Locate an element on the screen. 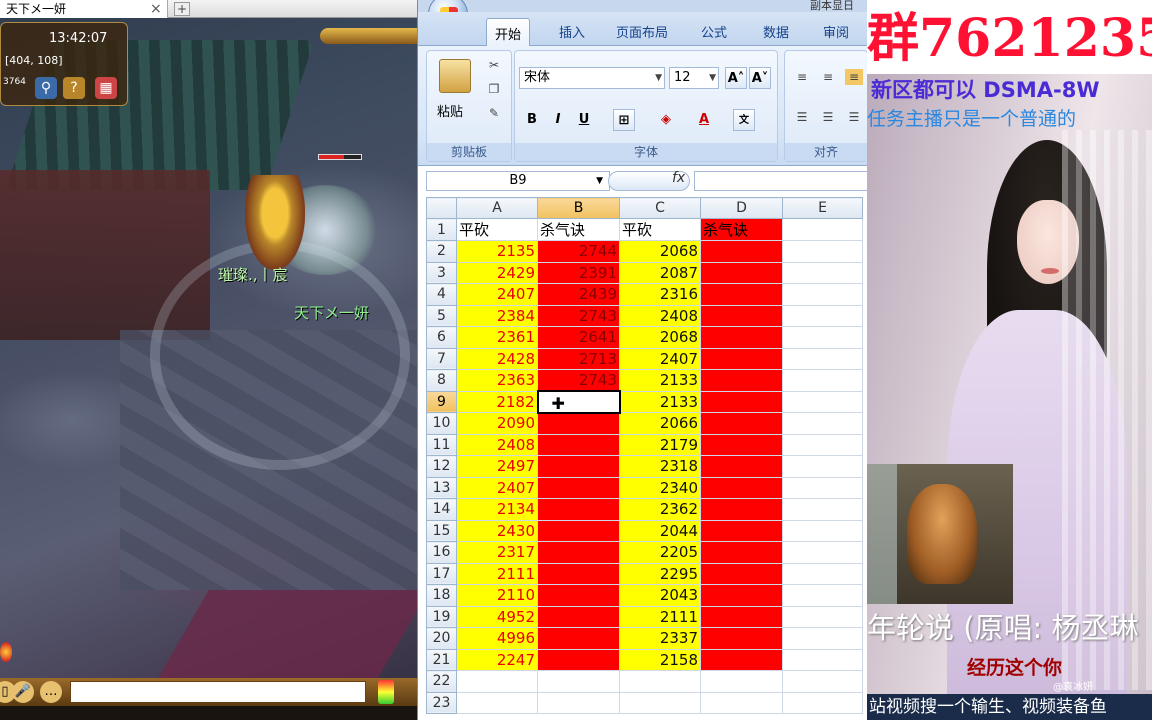  font-name-select: 宋体 ▼ is located at coordinates (592, 78).